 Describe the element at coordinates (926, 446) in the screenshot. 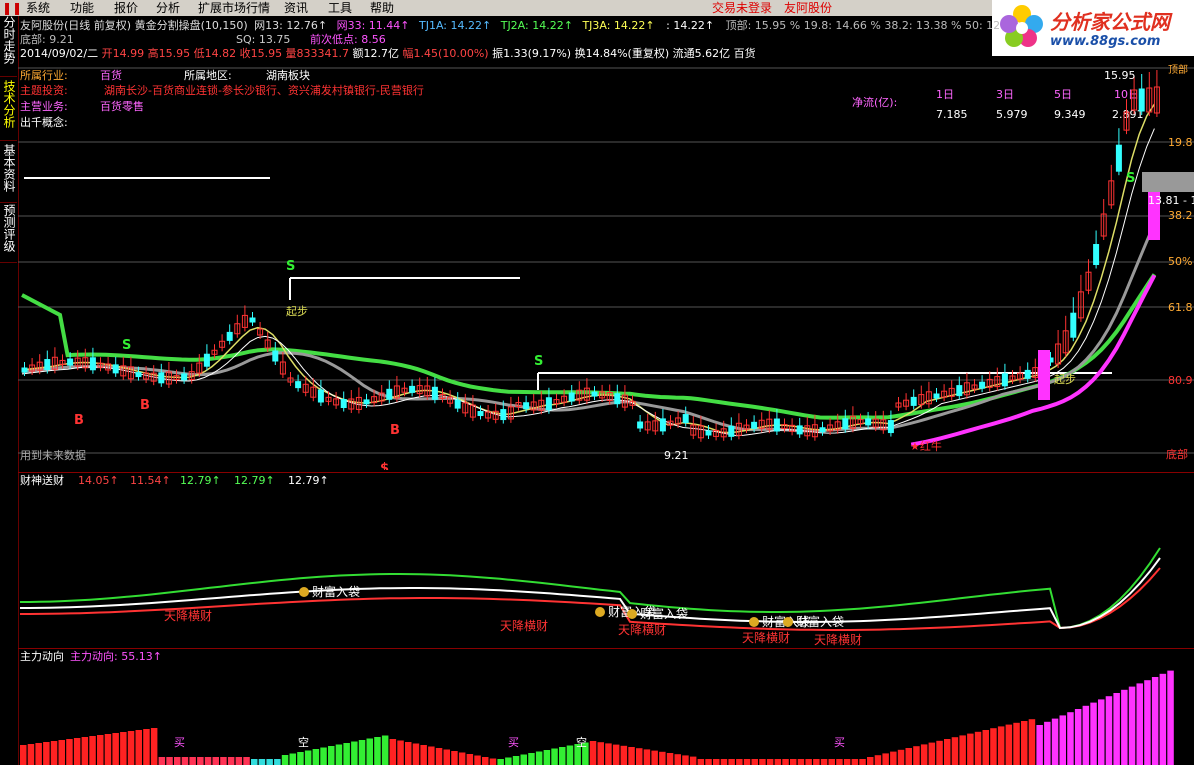

I see `red-bull-label: ★红牛` at that location.